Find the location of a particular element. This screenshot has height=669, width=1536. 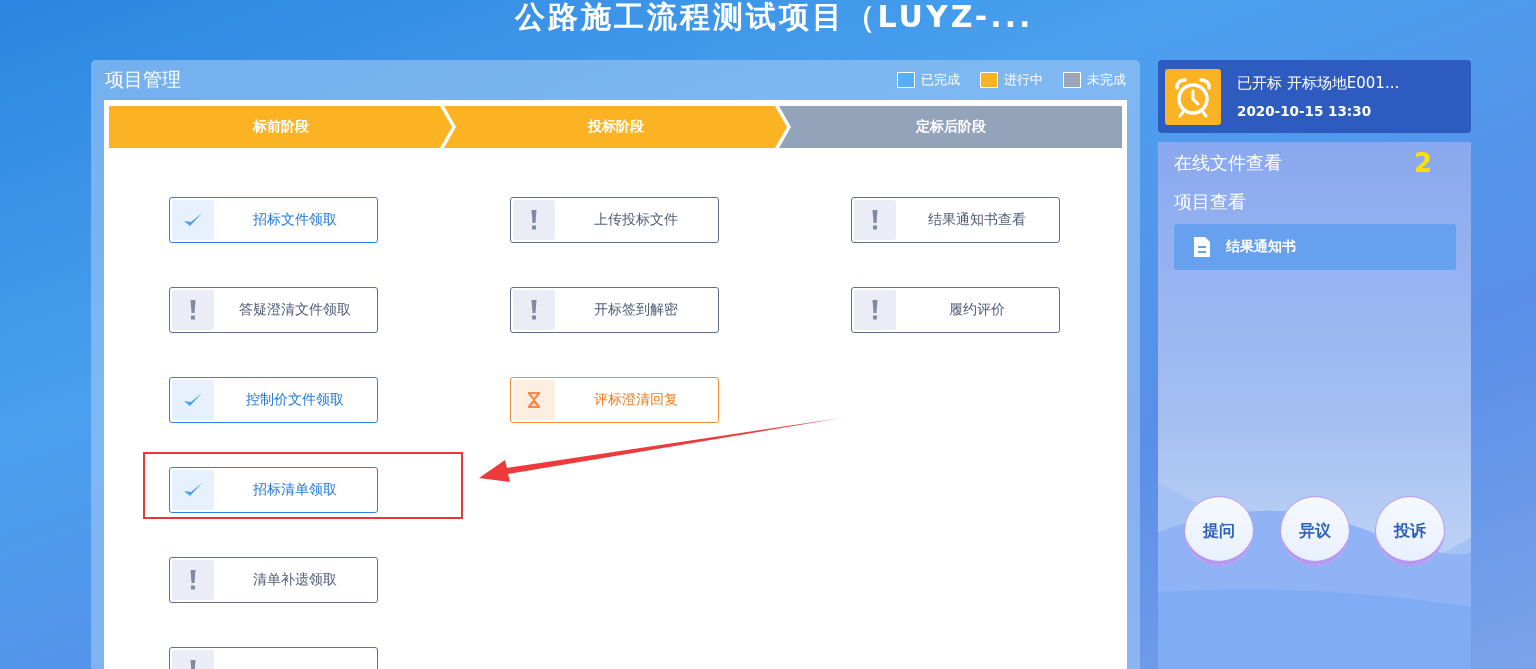

task-button: 答疑澄清文件领取 is located at coordinates (273, 310).